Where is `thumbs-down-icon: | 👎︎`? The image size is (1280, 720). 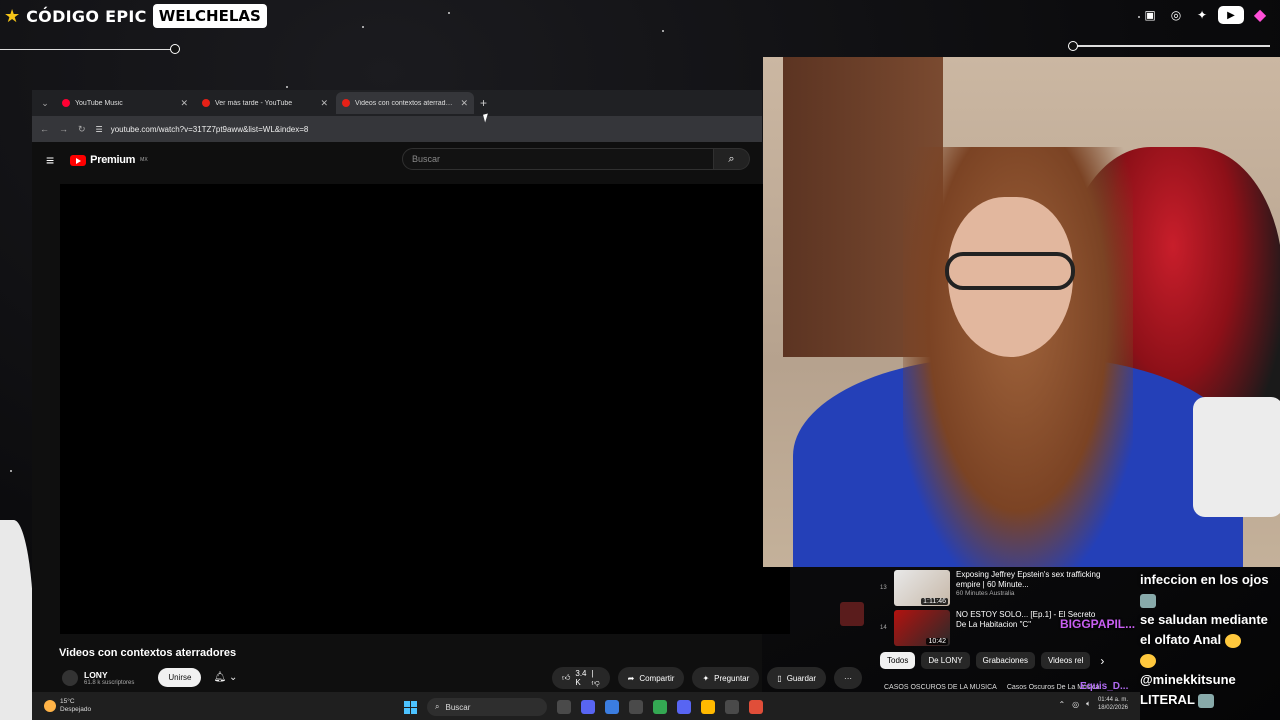 thumbs-down-icon: | 👎︎ is located at coordinates (596, 678).